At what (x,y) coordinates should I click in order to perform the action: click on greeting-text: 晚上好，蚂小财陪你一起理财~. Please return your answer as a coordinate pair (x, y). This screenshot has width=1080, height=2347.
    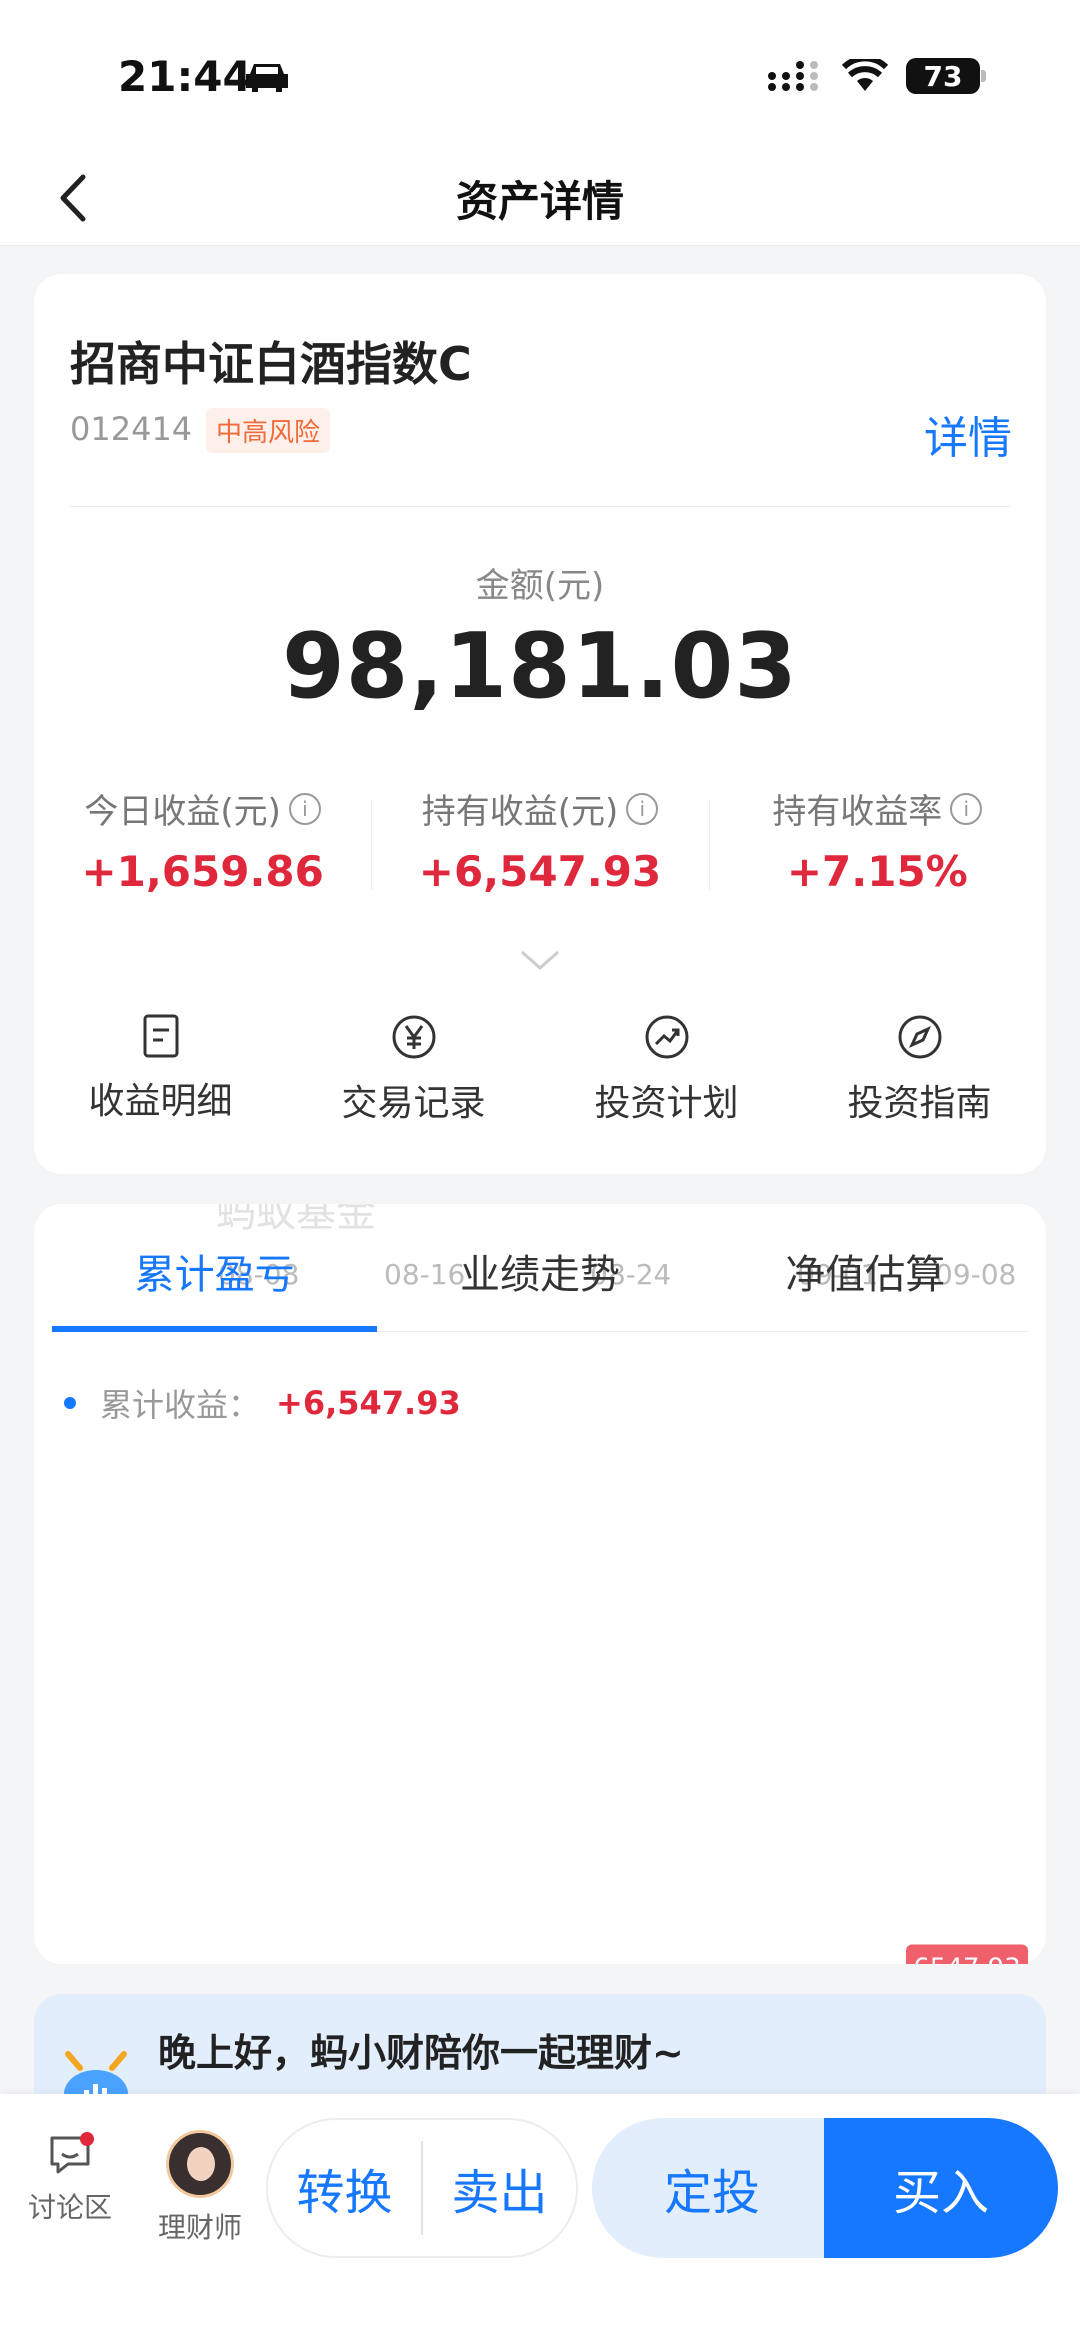
    Looking at the image, I should click on (421, 2053).